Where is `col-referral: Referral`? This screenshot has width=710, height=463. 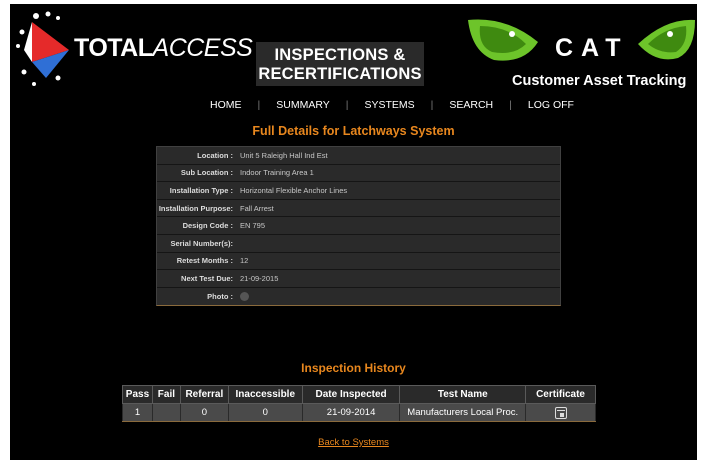
col-referral: Referral is located at coordinates (204, 394).